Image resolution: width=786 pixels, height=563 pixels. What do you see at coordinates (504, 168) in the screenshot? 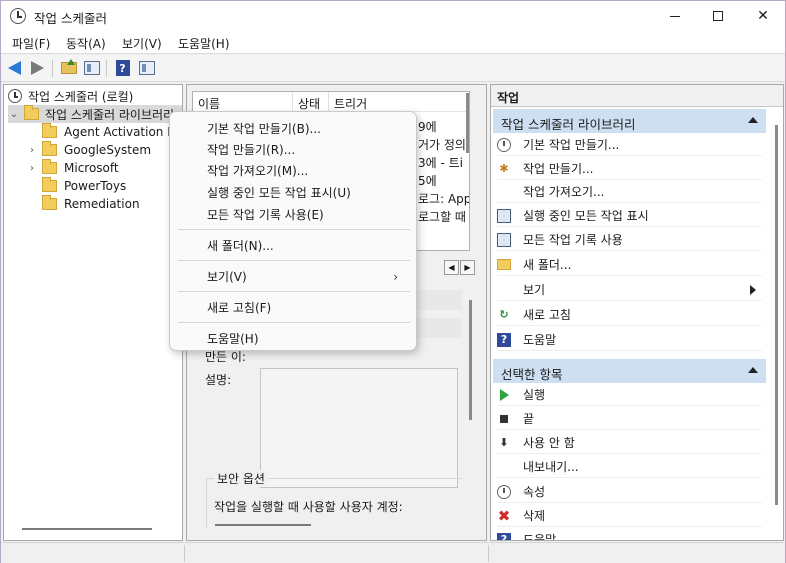
I see `create-task-icon: ✱` at bounding box center [504, 168].